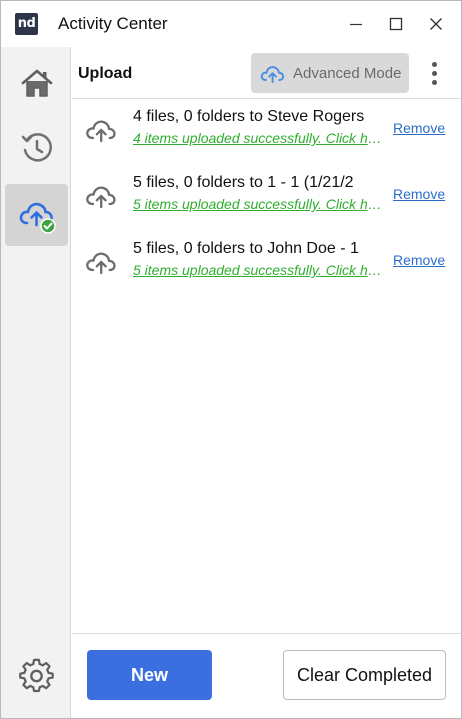 The image size is (462, 719). Describe the element at coordinates (266, 675) in the screenshot. I see `footer-bar: New Clear Completed` at that location.